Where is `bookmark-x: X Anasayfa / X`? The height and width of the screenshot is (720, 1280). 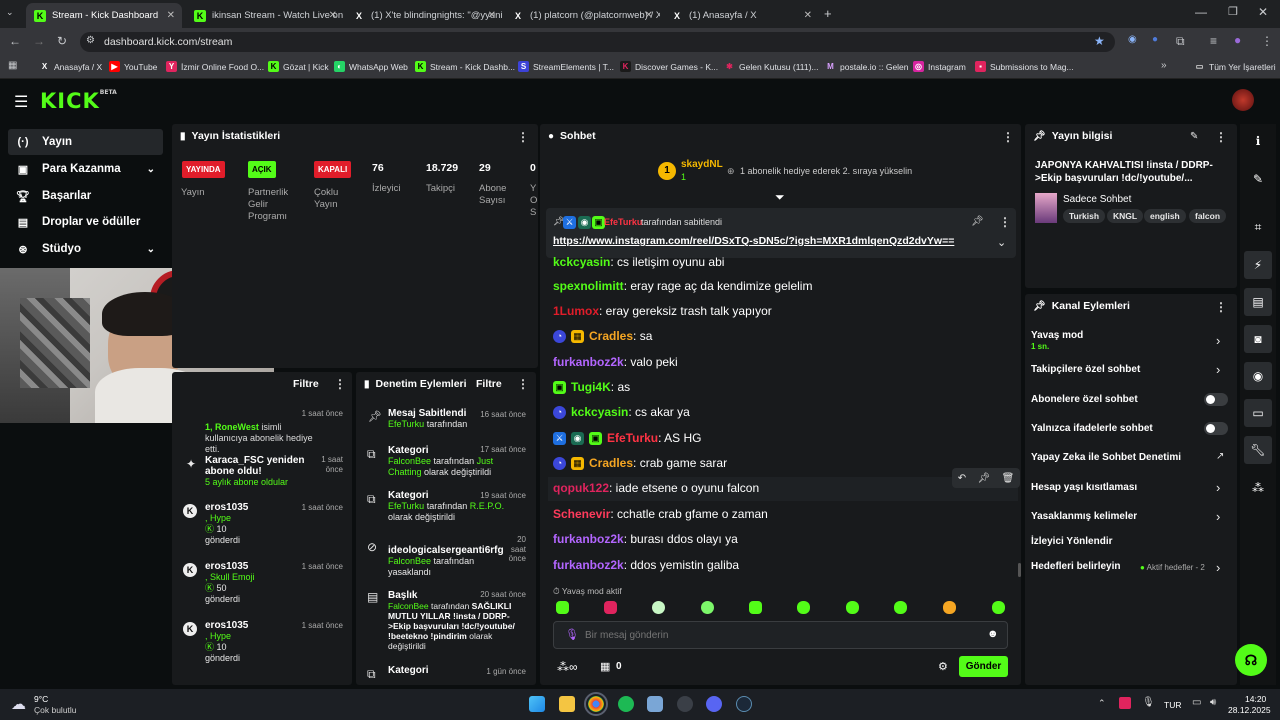 bookmark-x: X Anasayfa / X is located at coordinates (70, 66).